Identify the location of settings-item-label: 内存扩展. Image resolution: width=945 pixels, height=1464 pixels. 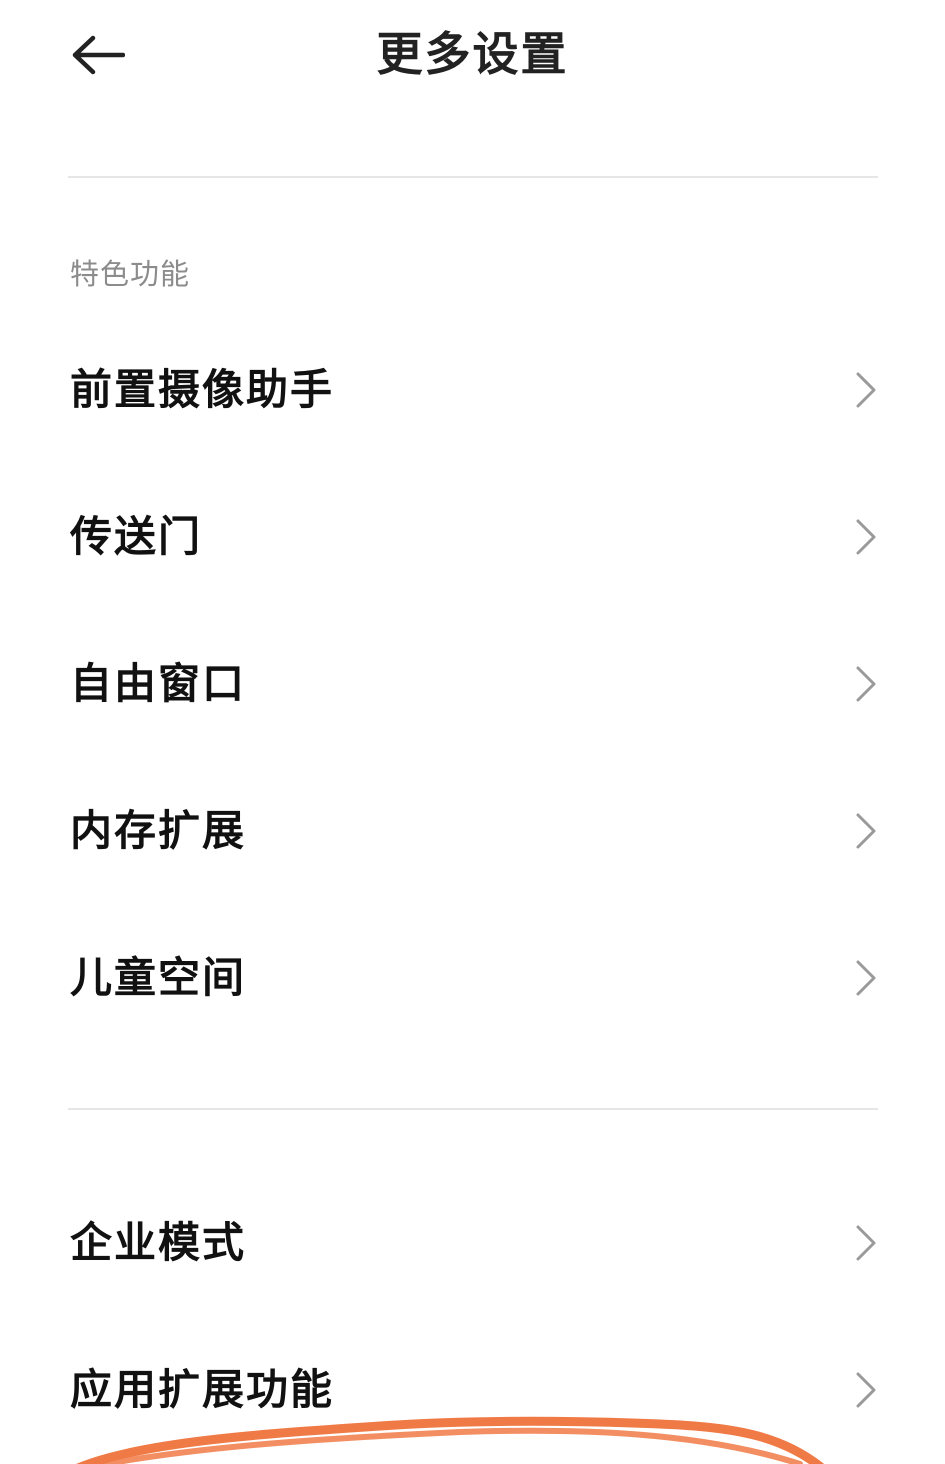
(158, 830).